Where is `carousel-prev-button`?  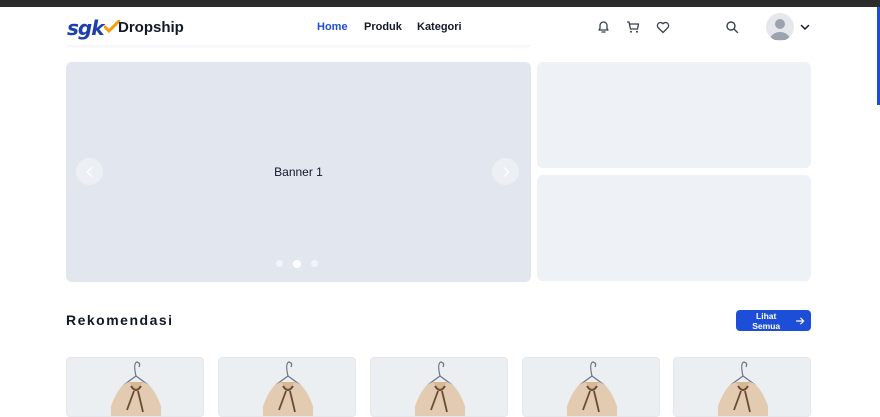 carousel-prev-button is located at coordinates (89, 171).